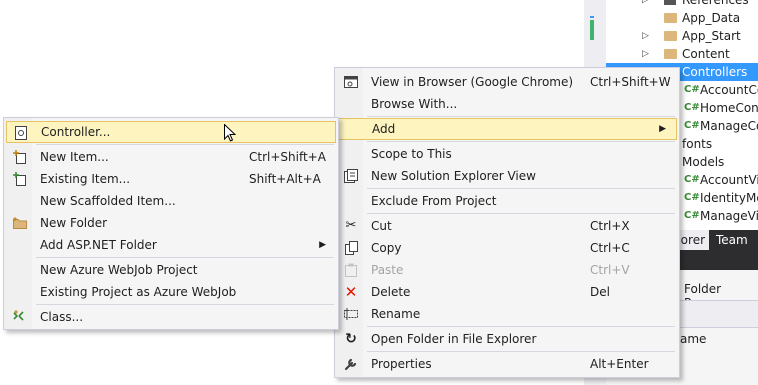 The height and width of the screenshot is (385, 758). I want to click on menu-item-label: Paste, so click(387, 270).